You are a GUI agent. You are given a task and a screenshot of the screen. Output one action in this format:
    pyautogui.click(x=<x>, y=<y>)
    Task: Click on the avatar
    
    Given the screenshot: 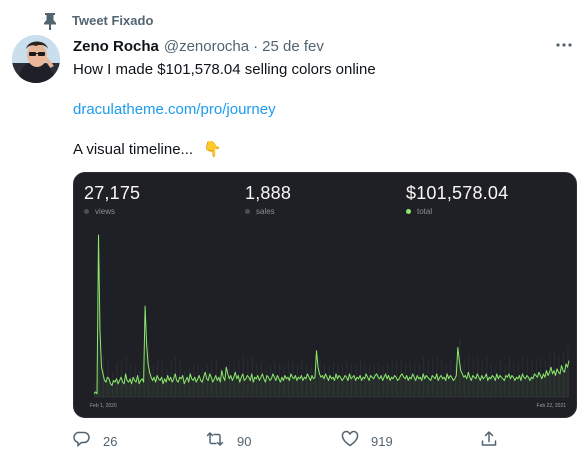 What is the action you would take?
    pyautogui.click(x=36, y=59)
    